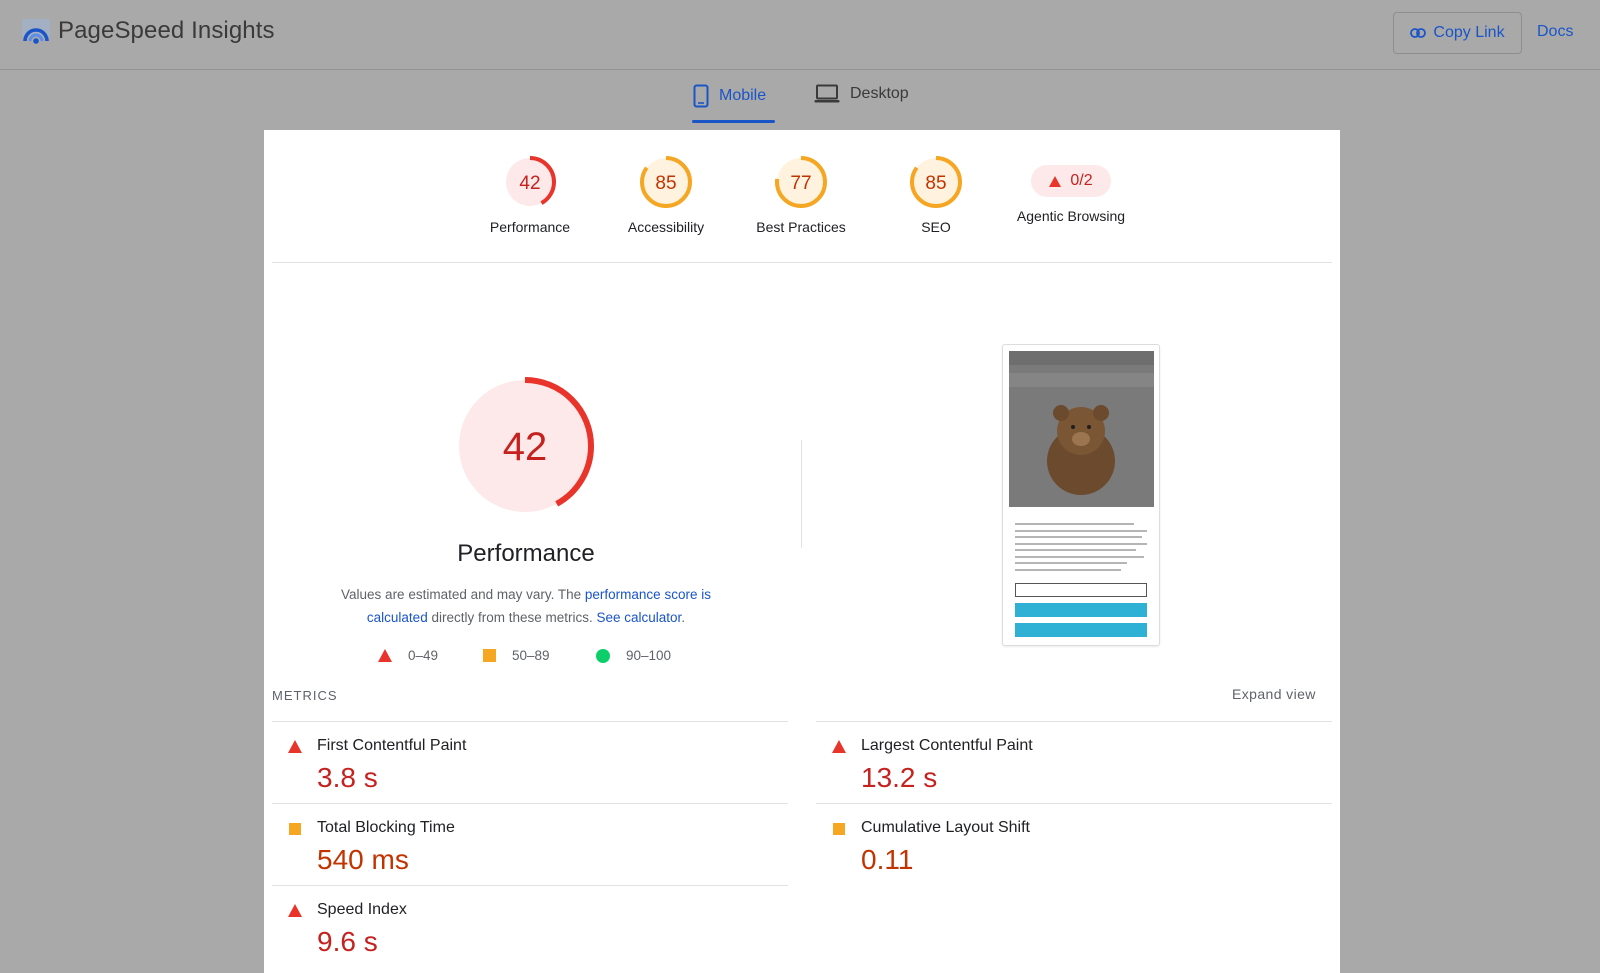 This screenshot has width=1600, height=973. Describe the element at coordinates (166, 30) in the screenshot. I see `app-title: PageSpeed Insights` at that location.